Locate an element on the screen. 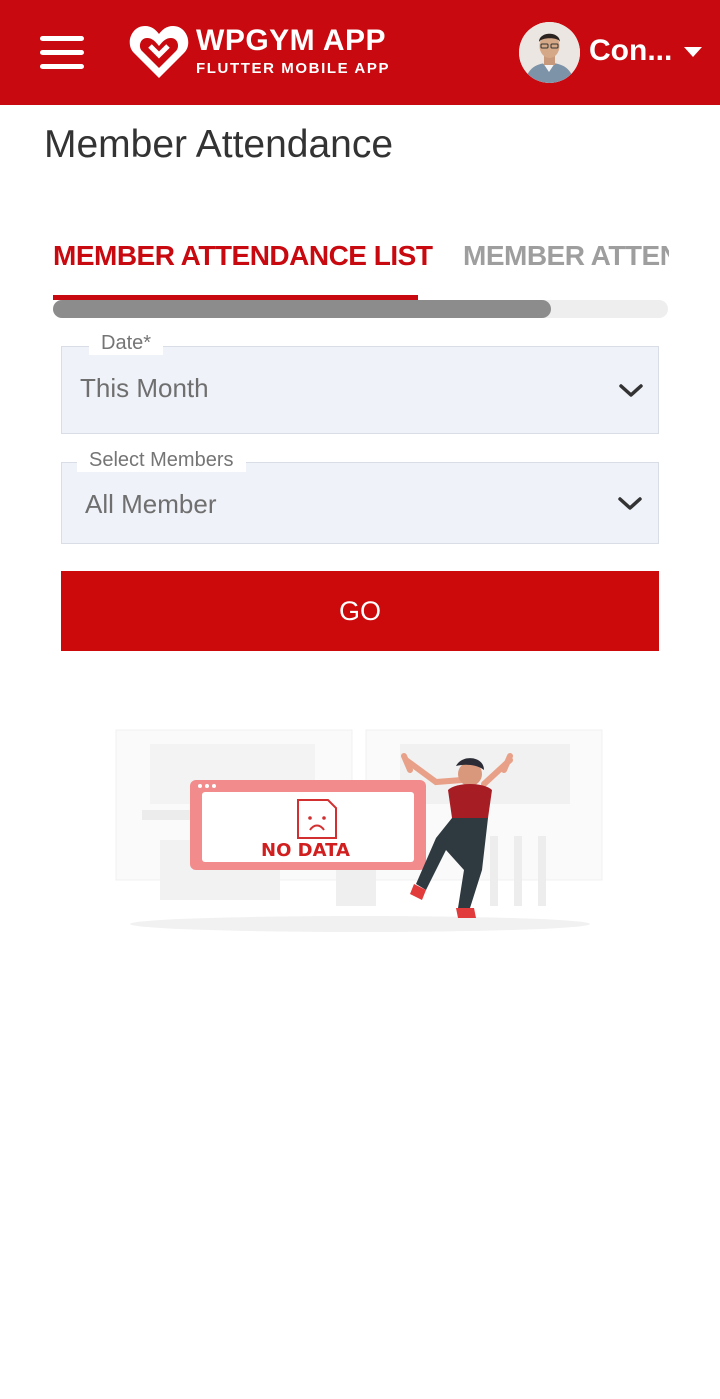 Image resolution: width=720 pixels, height=1399 pixels. heart-logo-icon is located at coordinates (159, 52).